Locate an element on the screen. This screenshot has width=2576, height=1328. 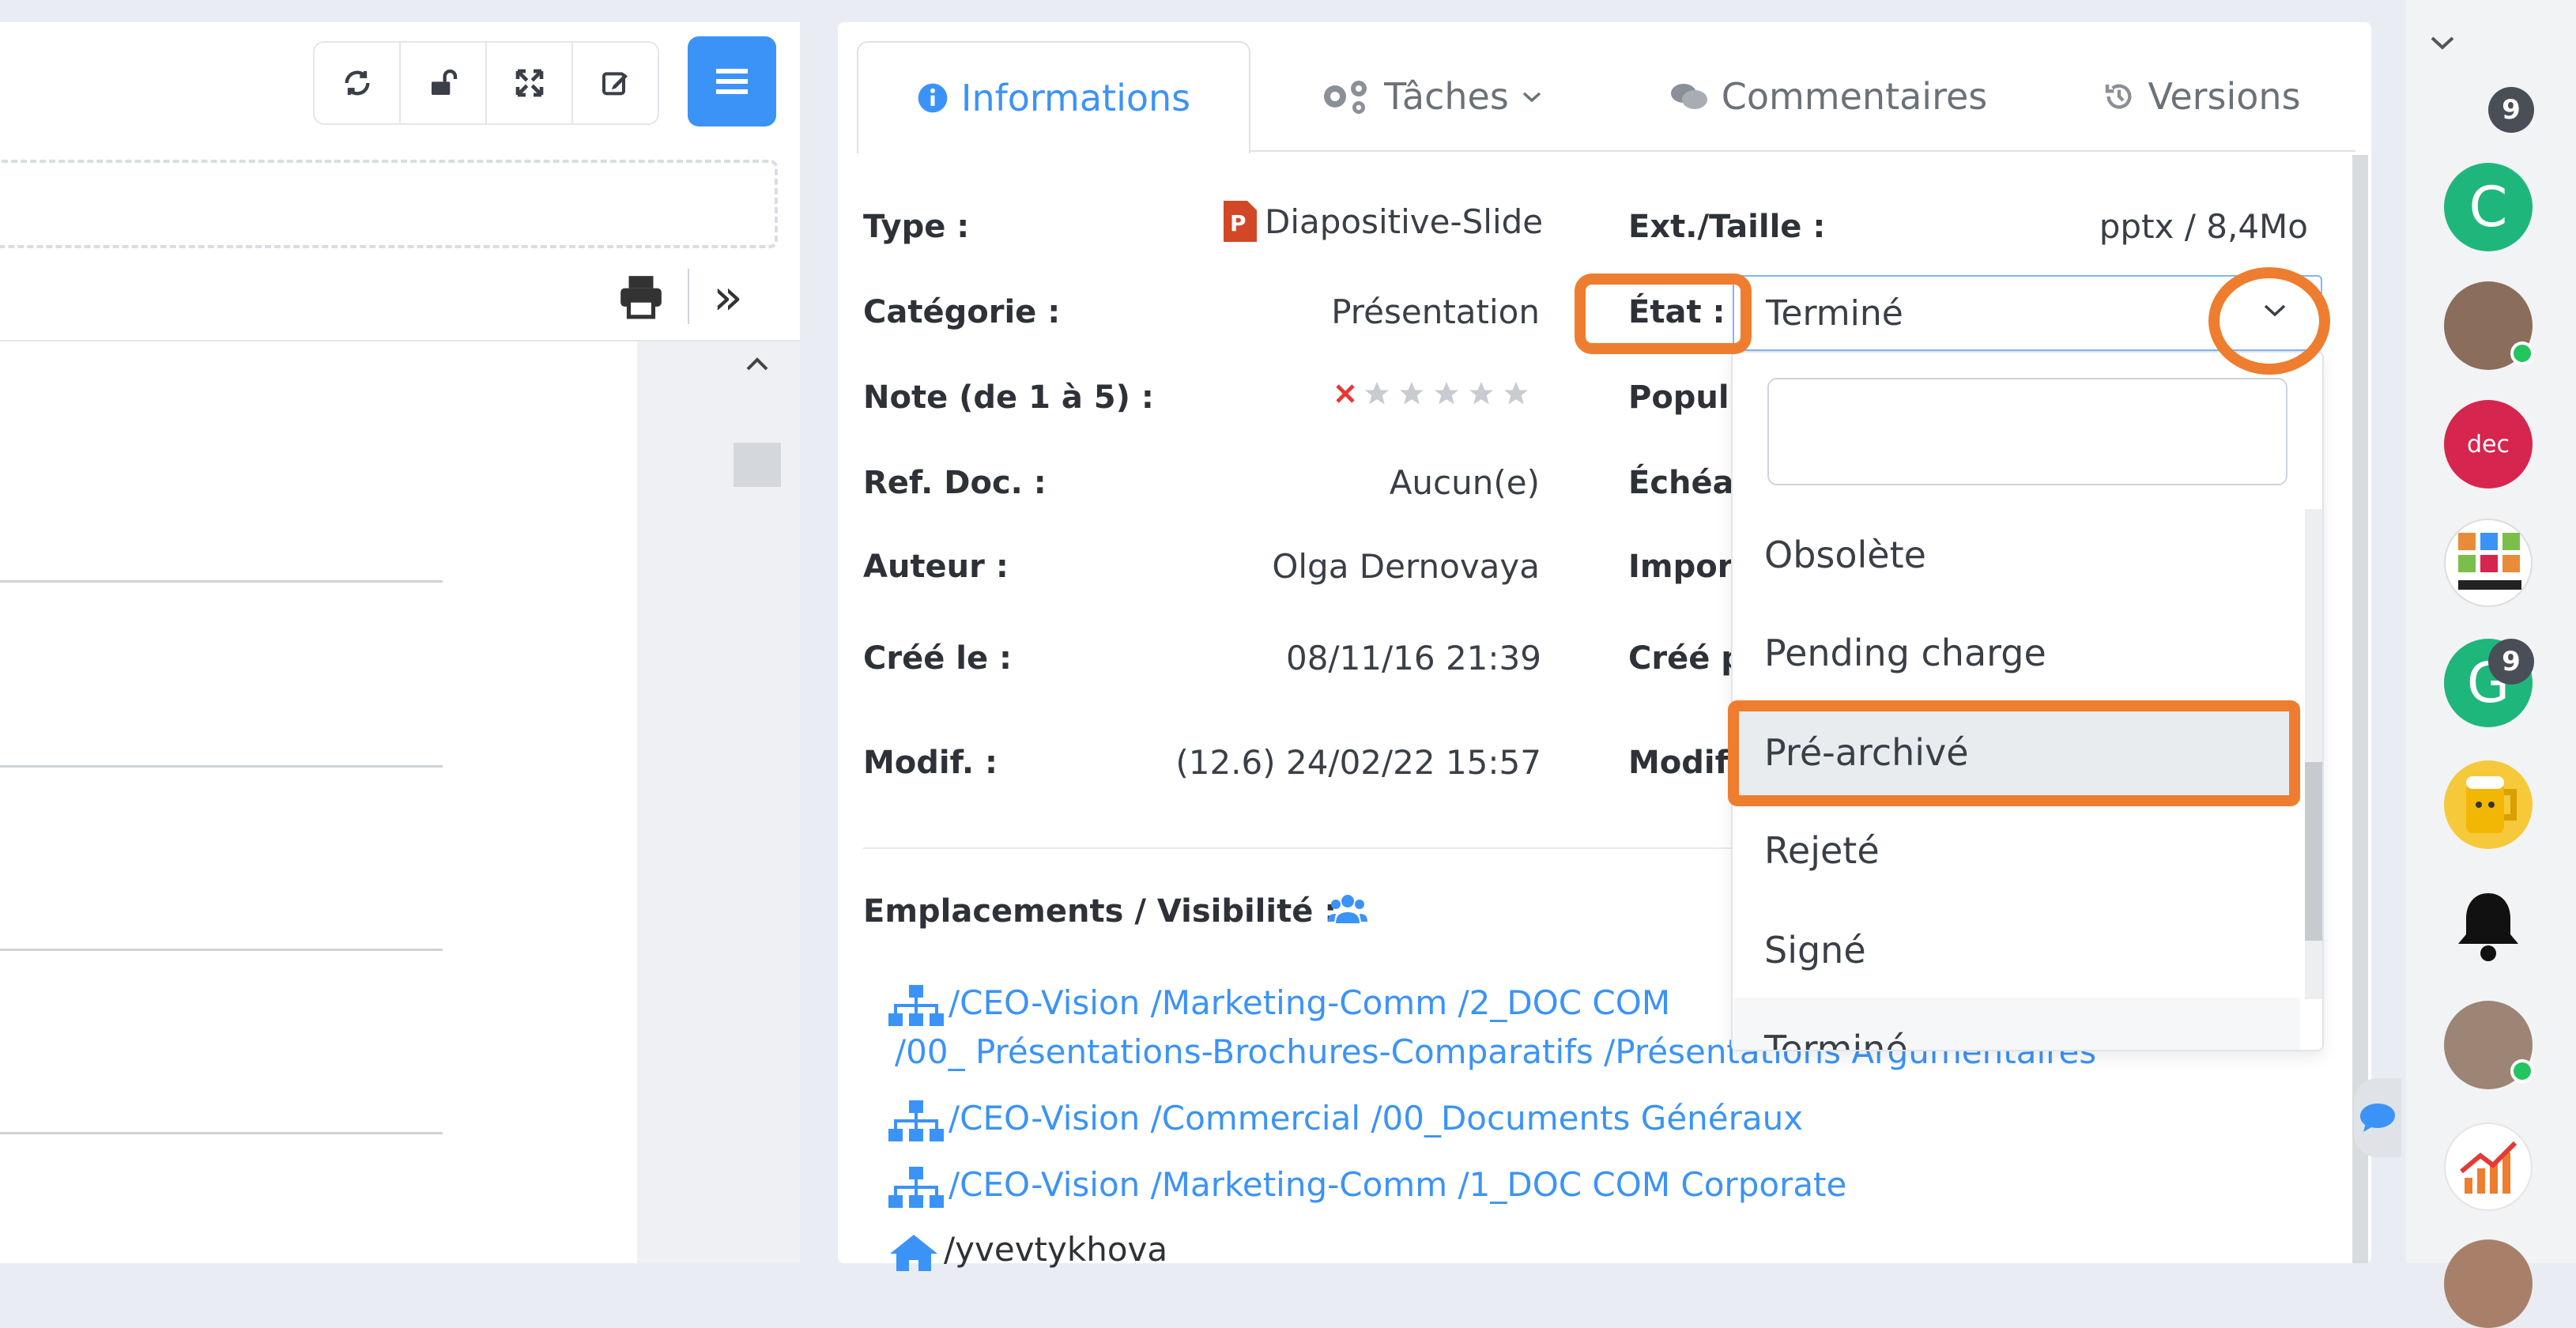
avatar-dec: dec is located at coordinates (2488, 444).